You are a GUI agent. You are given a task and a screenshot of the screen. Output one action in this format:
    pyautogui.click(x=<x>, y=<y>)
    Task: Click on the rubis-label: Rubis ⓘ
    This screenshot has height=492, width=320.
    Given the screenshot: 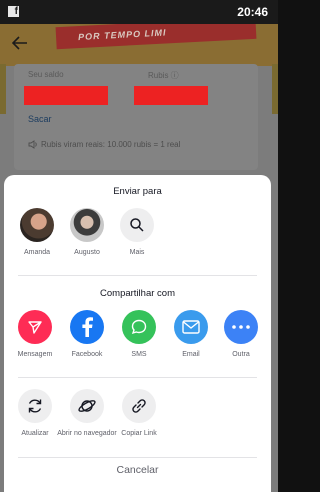 What is the action you would take?
    pyautogui.click(x=163, y=75)
    